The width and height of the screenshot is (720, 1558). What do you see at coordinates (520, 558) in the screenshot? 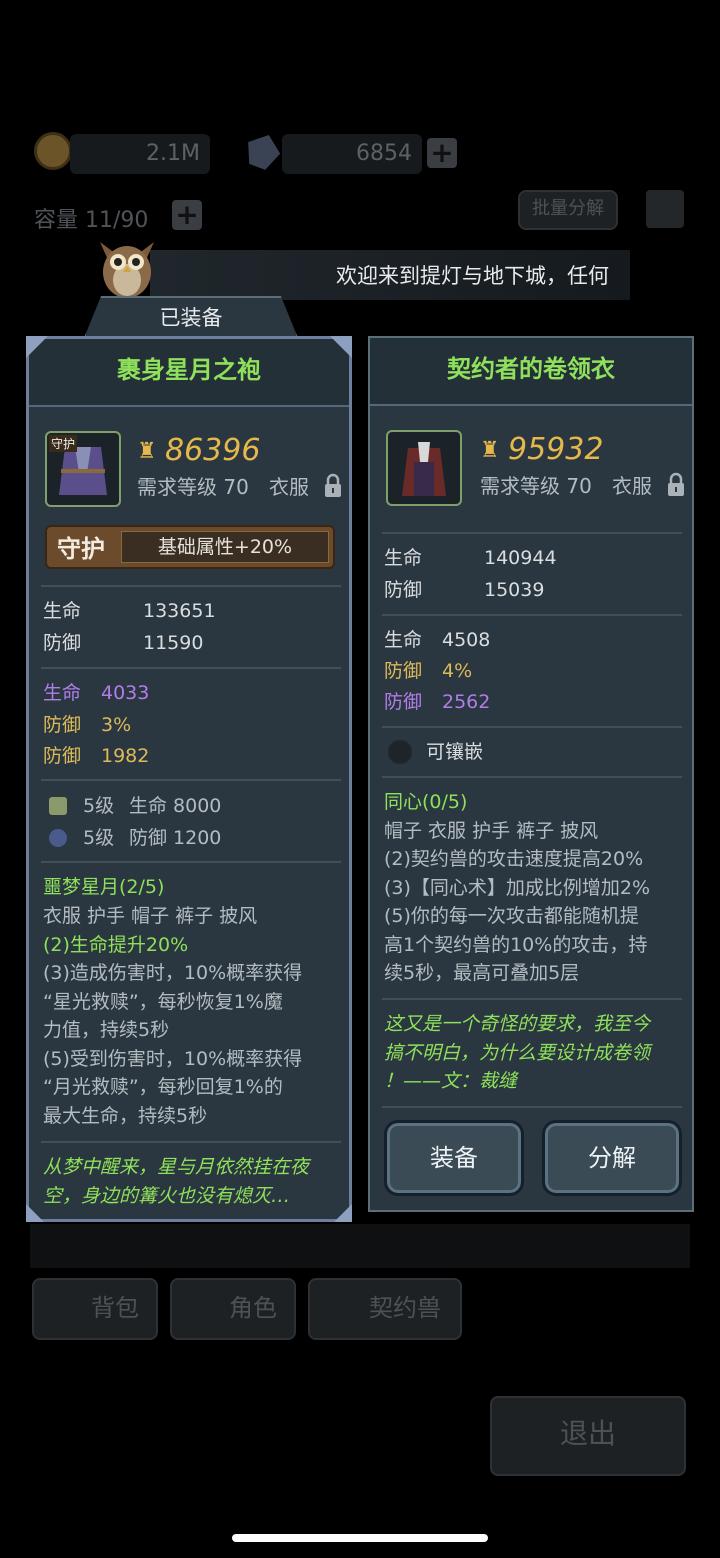
I see `stat-value: 140944` at bounding box center [520, 558].